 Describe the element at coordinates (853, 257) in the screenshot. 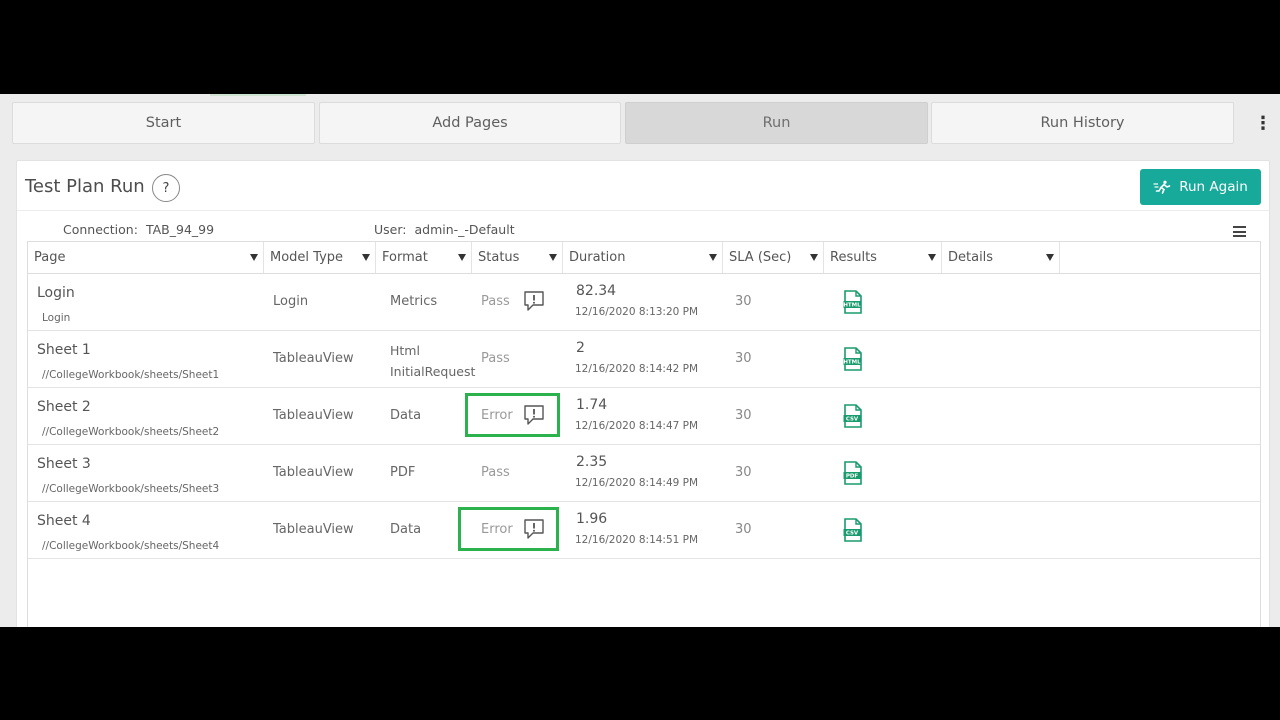

I see `column-label: Results` at that location.